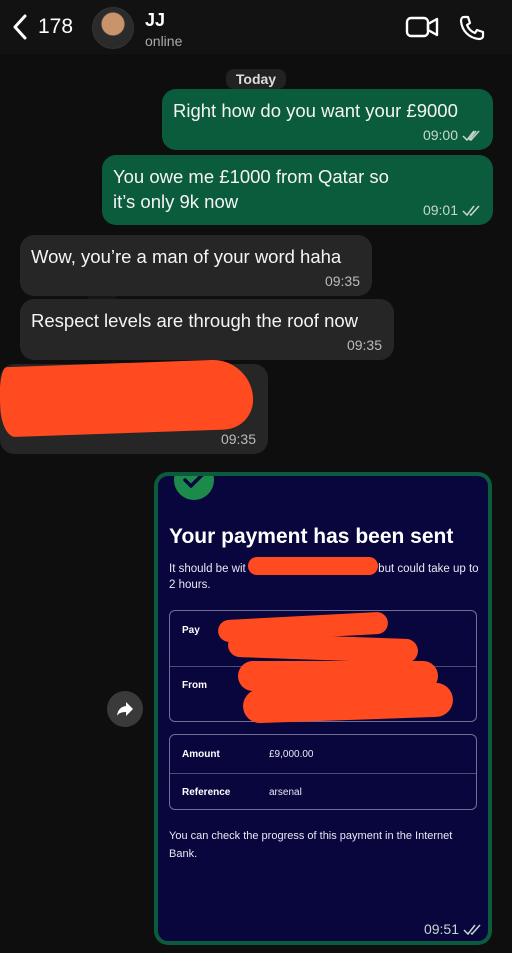  What do you see at coordinates (285, 792) in the screenshot?
I see `reference-value: arsenal` at bounding box center [285, 792].